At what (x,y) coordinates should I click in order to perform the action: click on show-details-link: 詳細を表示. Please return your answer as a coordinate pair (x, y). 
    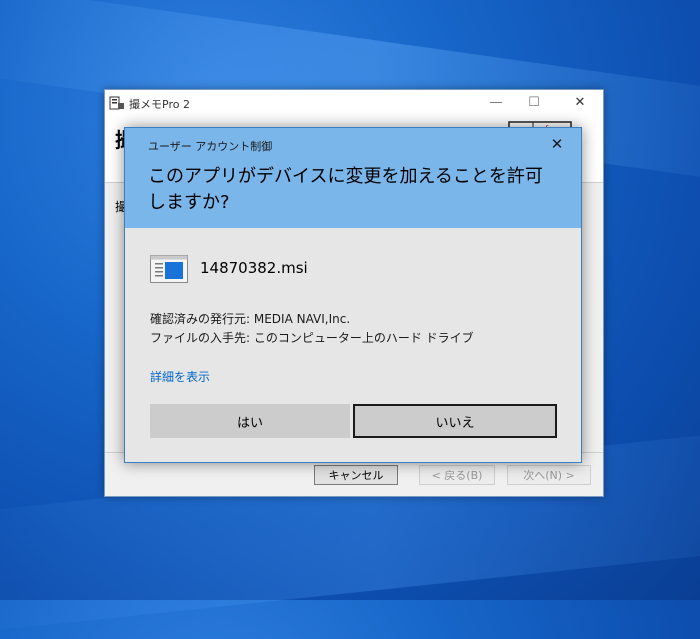
    Looking at the image, I should click on (180, 376).